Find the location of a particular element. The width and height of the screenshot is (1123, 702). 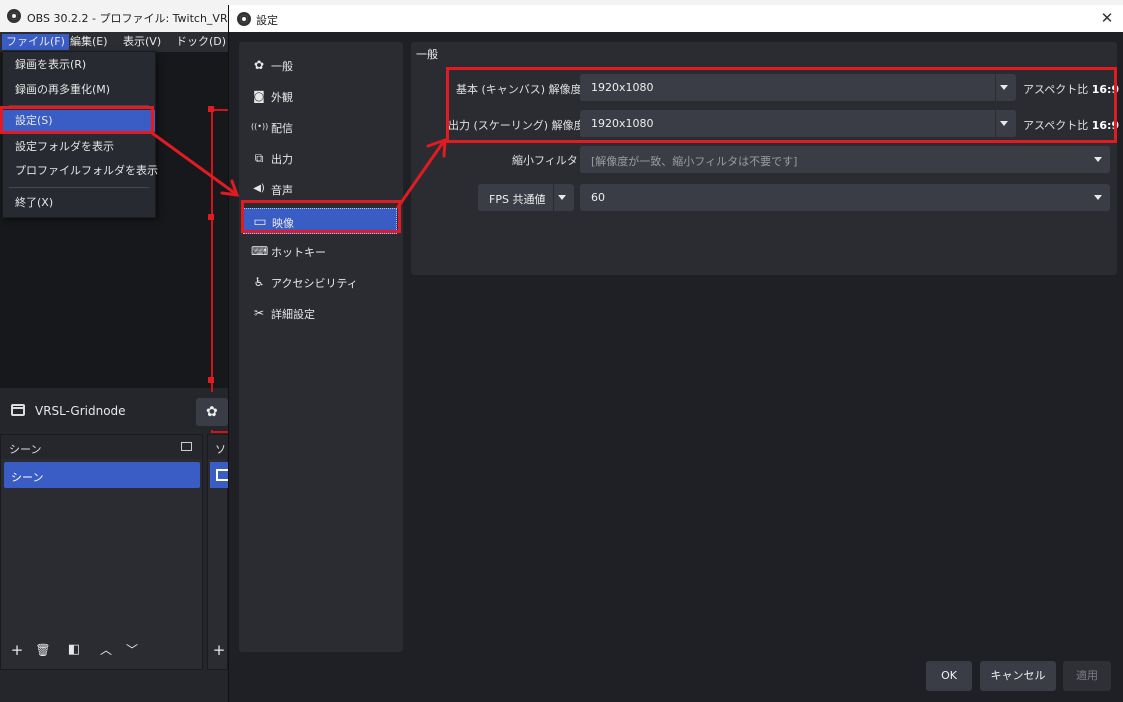

menubar: ファイル(F) 編集(E) 表示(V) ドック(D) is located at coordinates (114, 42).